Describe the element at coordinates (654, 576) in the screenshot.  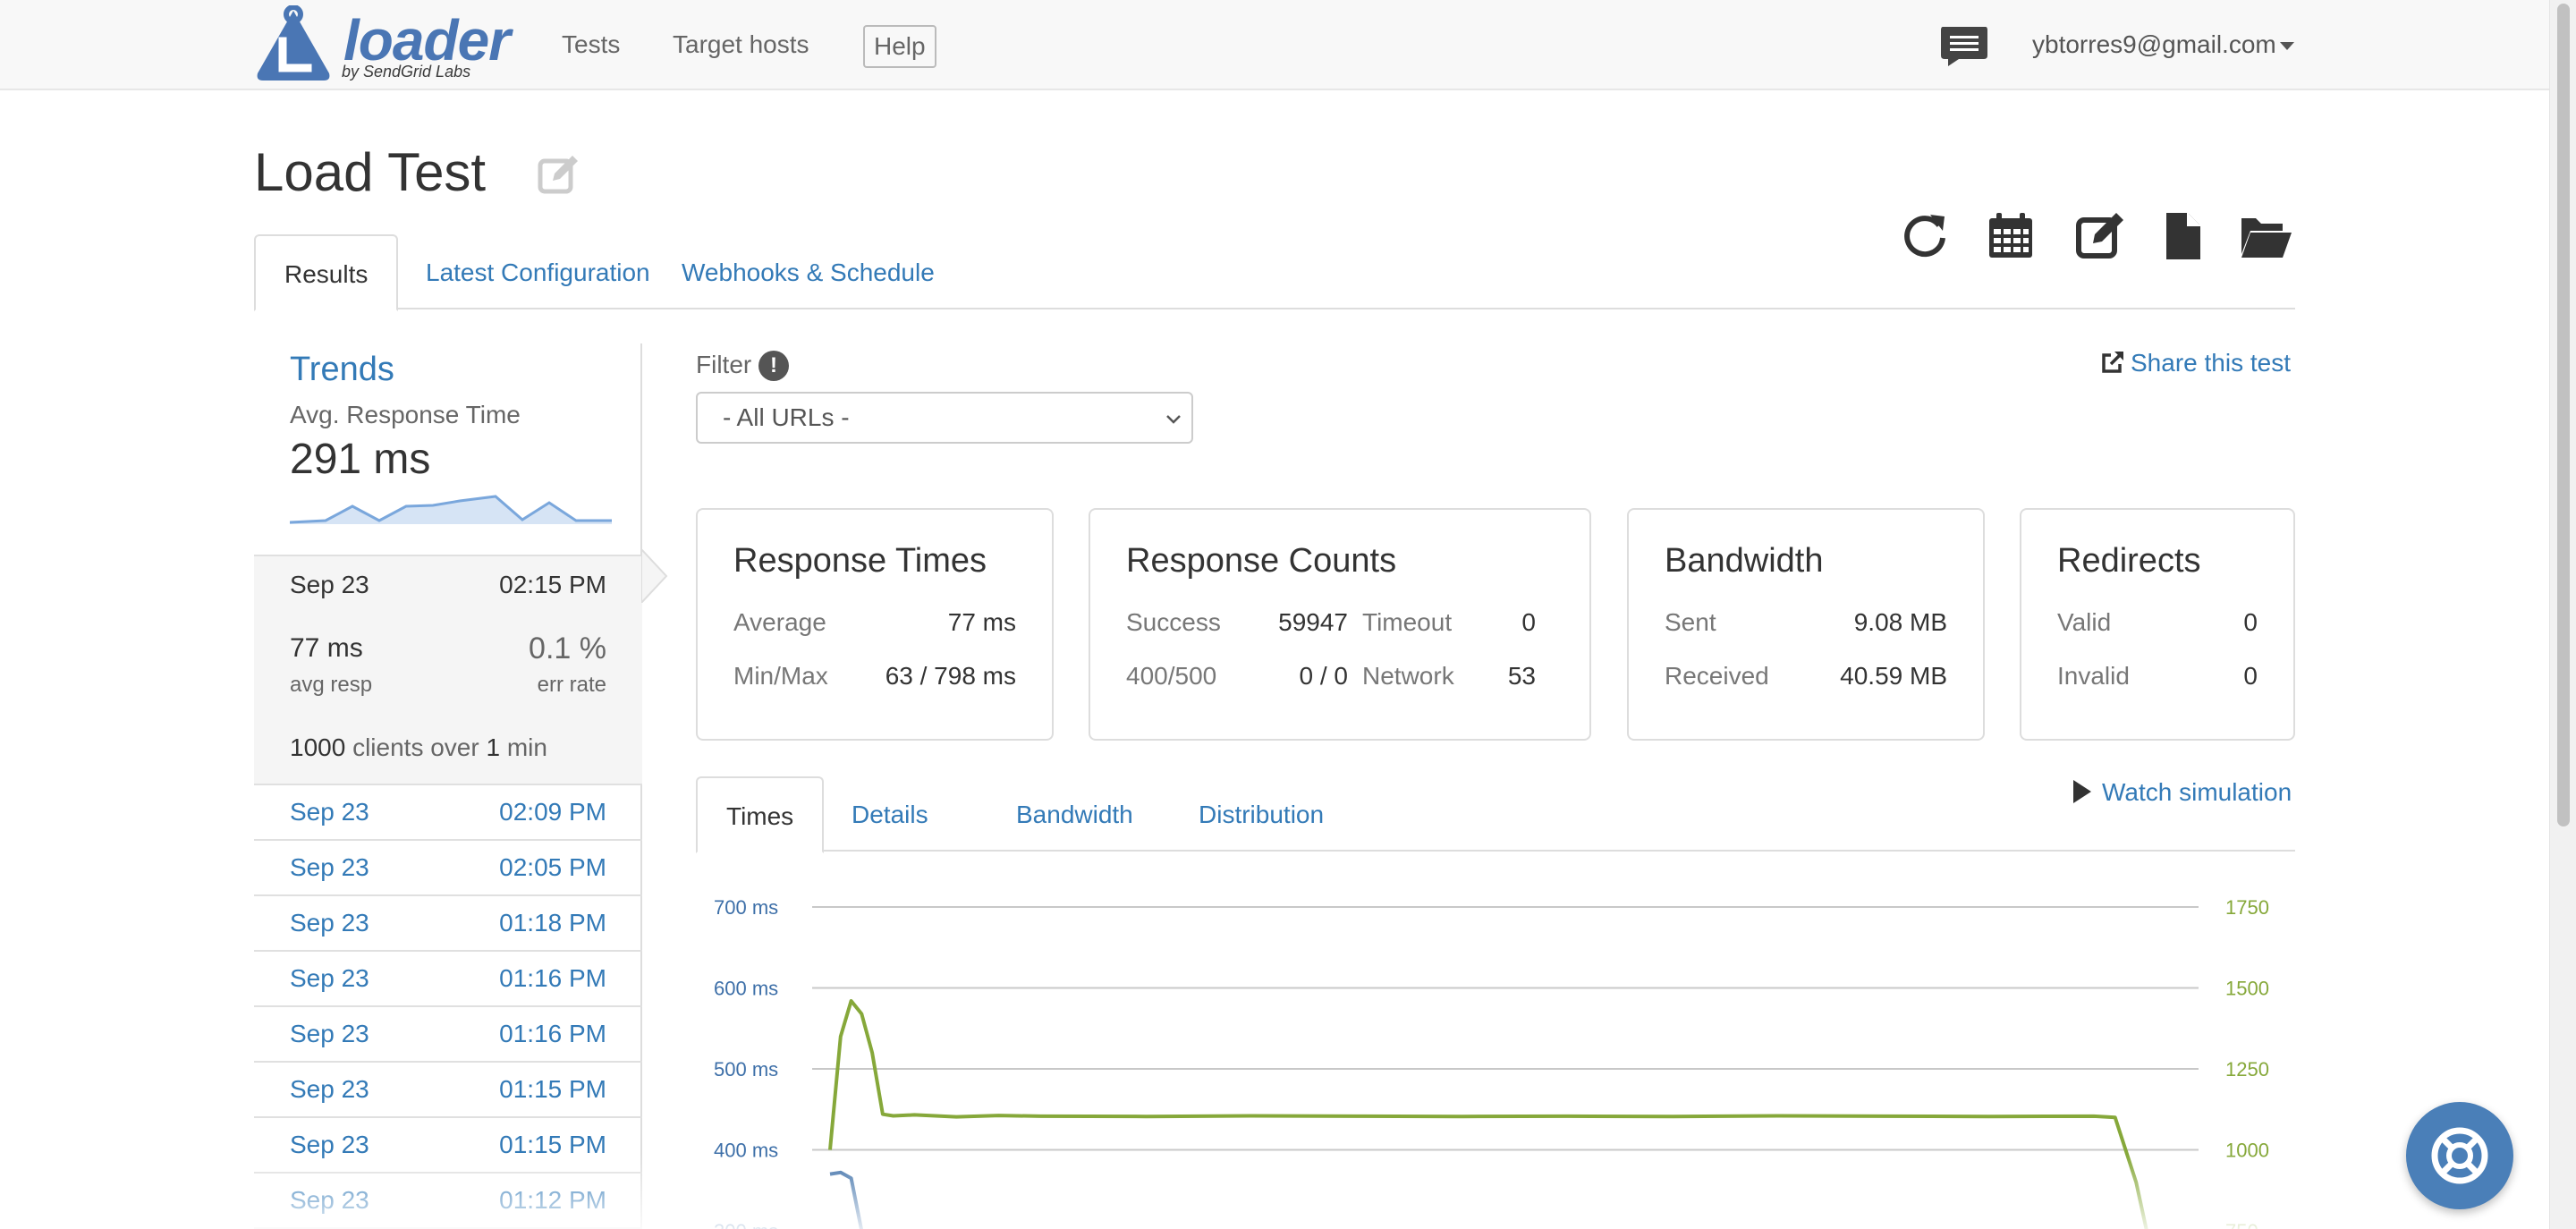
I see `current-run-pointer-icon` at that location.